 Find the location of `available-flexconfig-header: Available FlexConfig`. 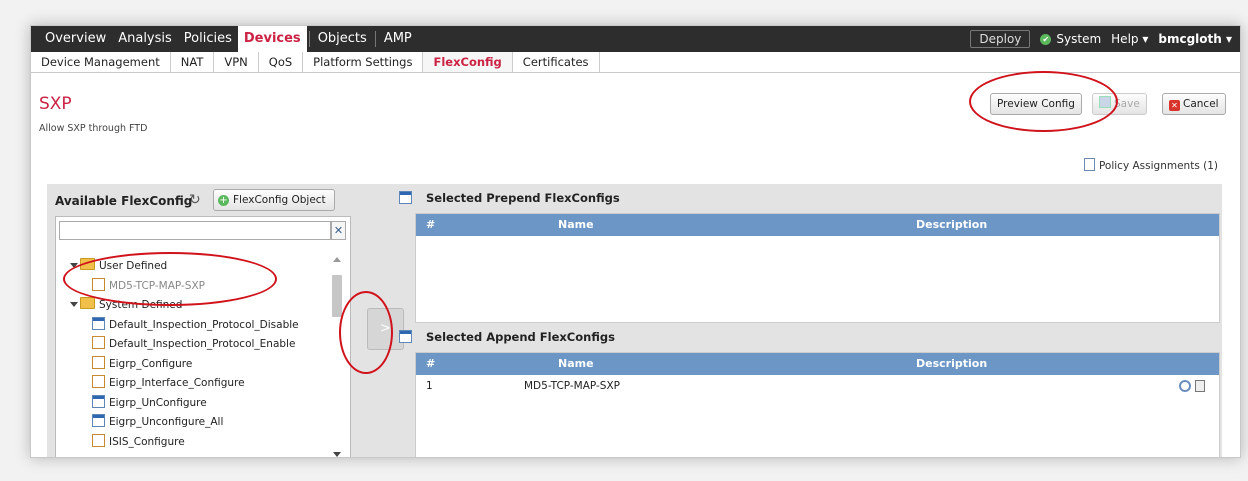

available-flexconfig-header: Available FlexConfig is located at coordinates (124, 201).